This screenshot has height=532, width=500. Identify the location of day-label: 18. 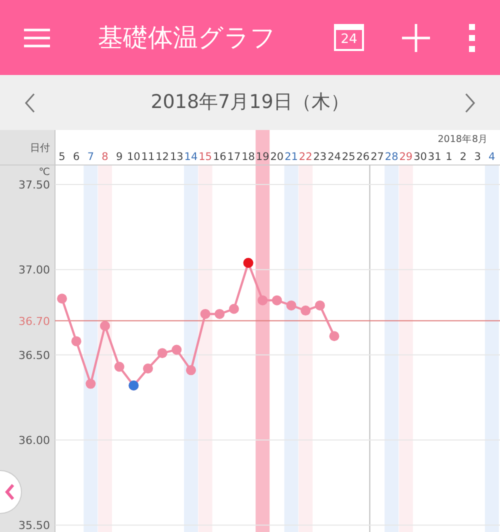
(248, 157).